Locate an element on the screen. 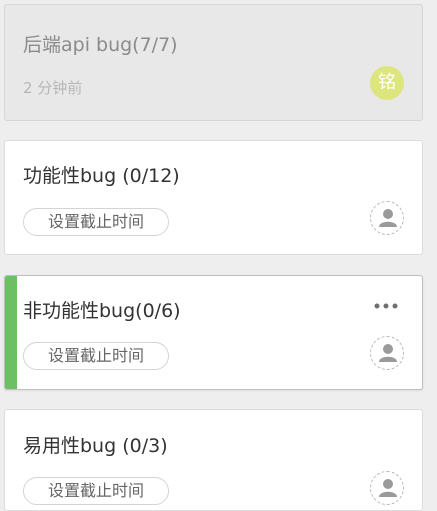 The width and height of the screenshot is (437, 511). task-updated-time: 2 分钟前 is located at coordinates (53, 88).